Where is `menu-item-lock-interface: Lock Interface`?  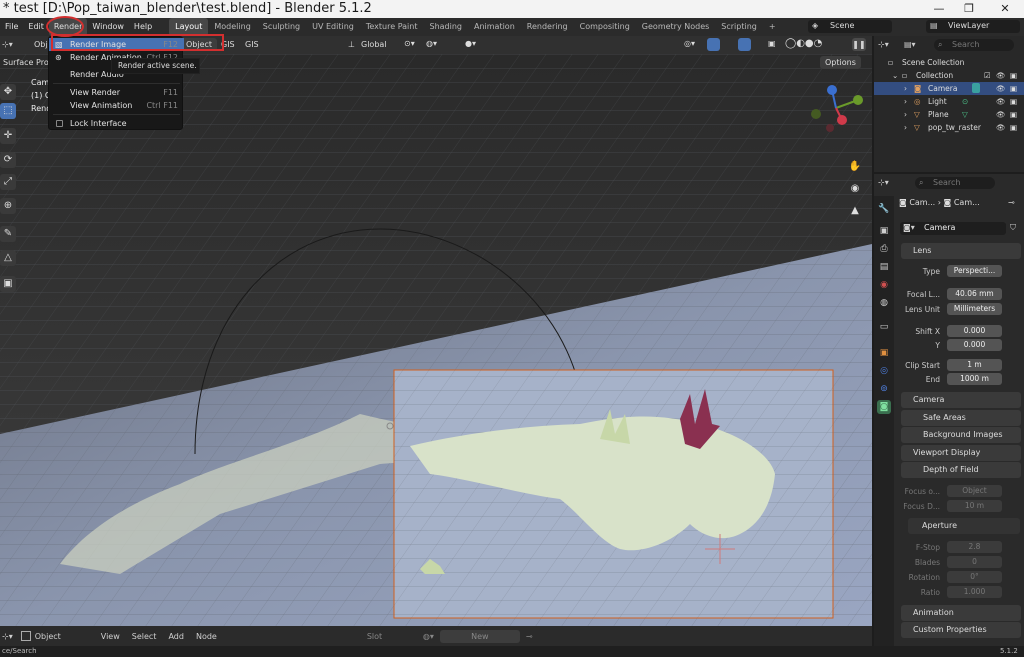
menu-item-lock-interface: Lock Interface is located at coordinates (116, 123).